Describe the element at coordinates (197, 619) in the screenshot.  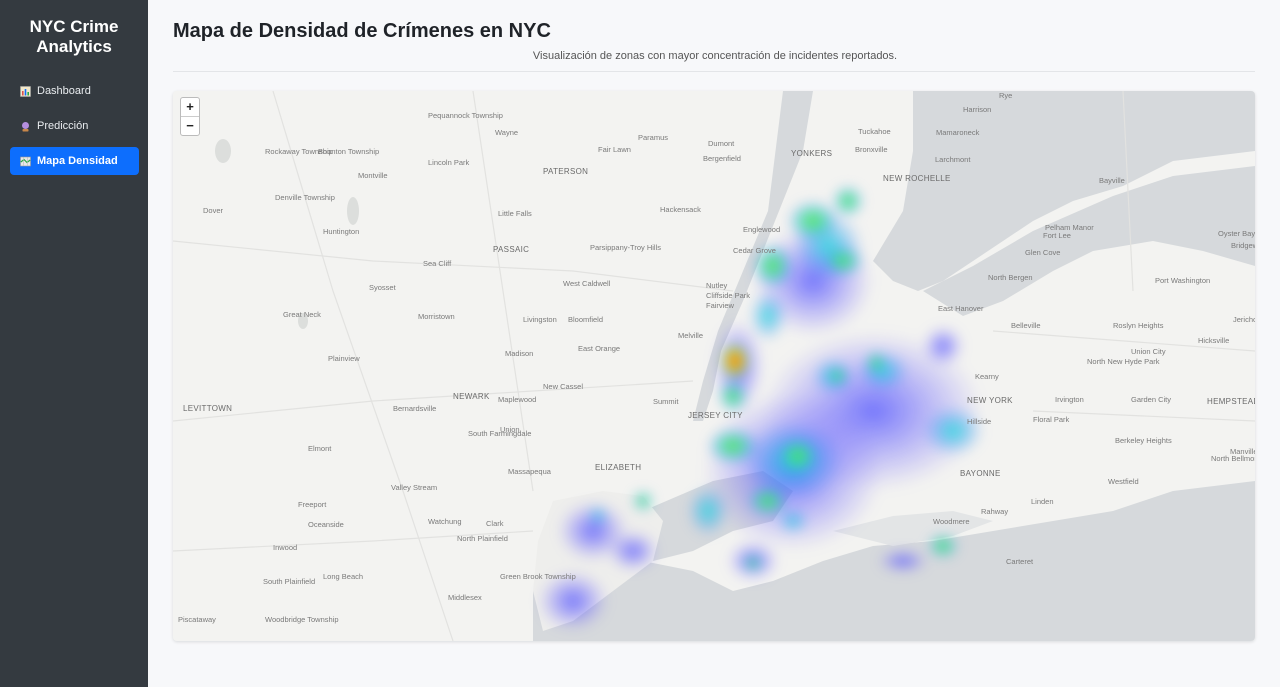
I see `map-place-label: Piscataway` at that location.